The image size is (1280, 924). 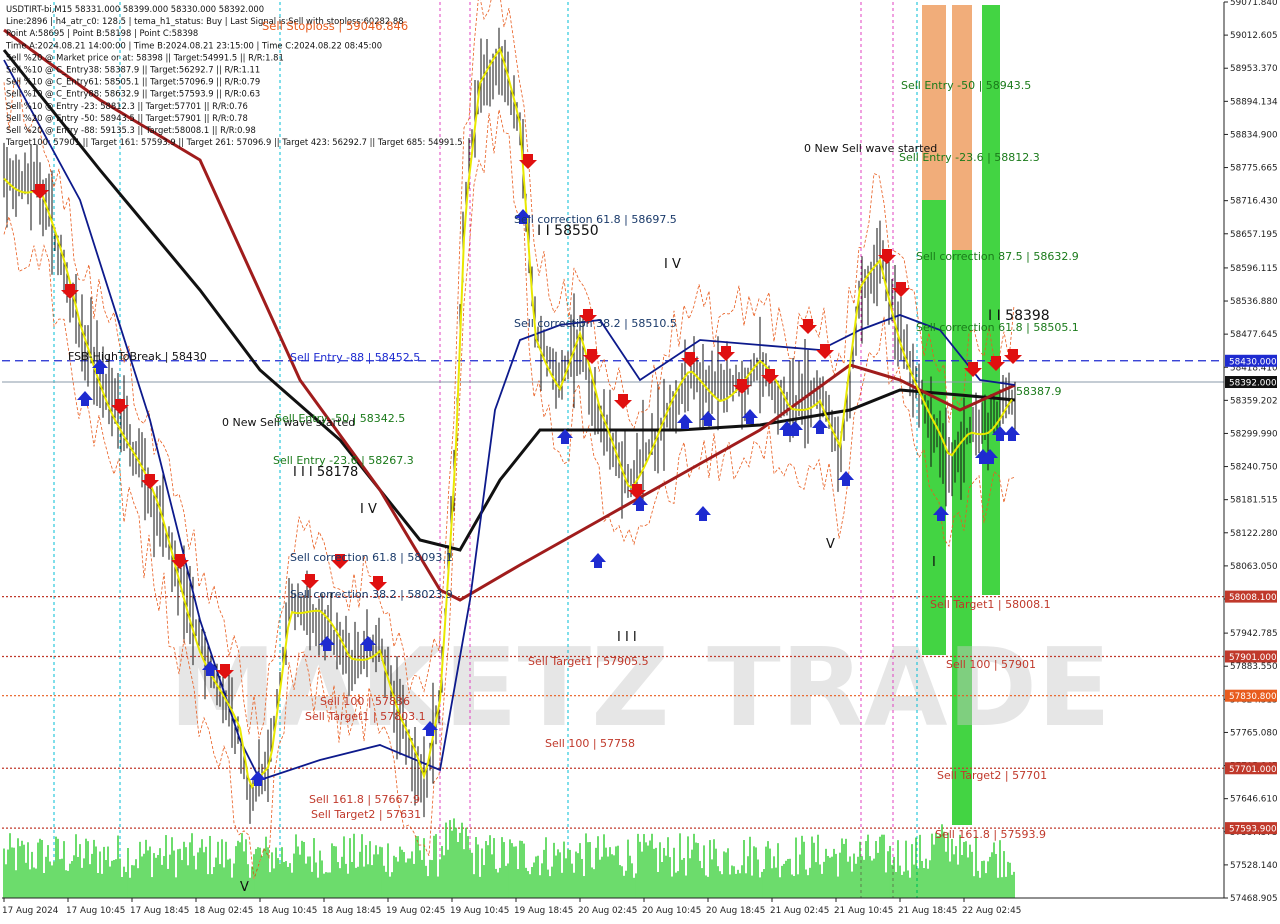 What do you see at coordinates (95, 911) in the screenshot?
I see `x-tick-label: 17 Aug 10:45` at bounding box center [95, 911].